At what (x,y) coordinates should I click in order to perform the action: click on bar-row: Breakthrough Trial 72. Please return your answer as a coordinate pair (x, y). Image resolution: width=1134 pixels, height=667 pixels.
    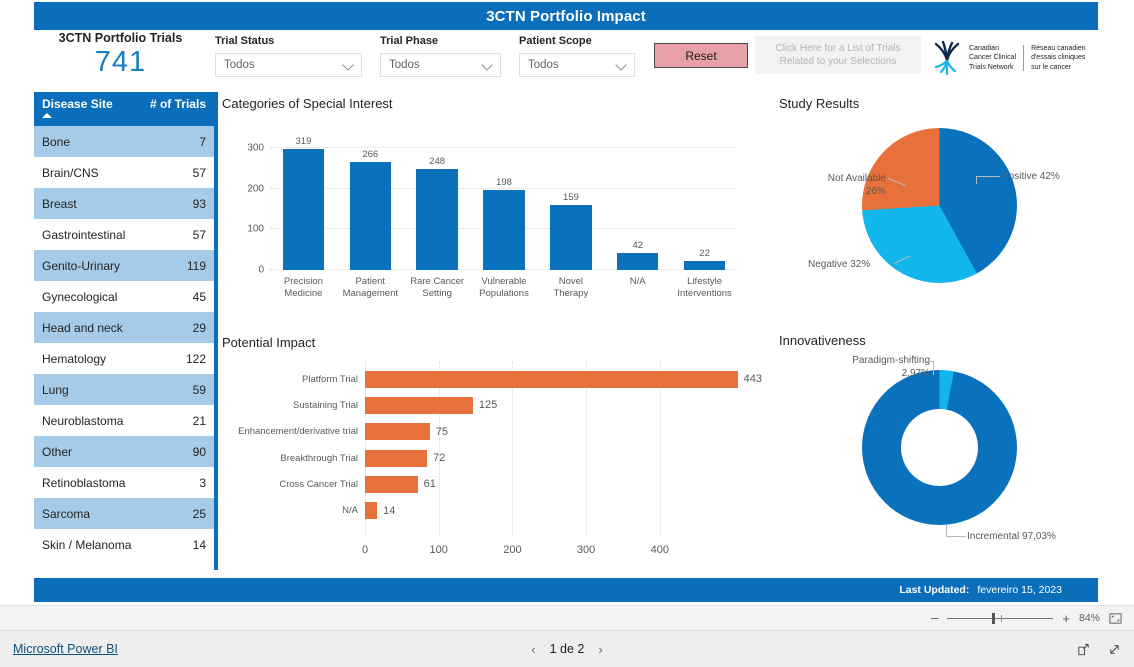
    Looking at the image, I should click on (492, 458).